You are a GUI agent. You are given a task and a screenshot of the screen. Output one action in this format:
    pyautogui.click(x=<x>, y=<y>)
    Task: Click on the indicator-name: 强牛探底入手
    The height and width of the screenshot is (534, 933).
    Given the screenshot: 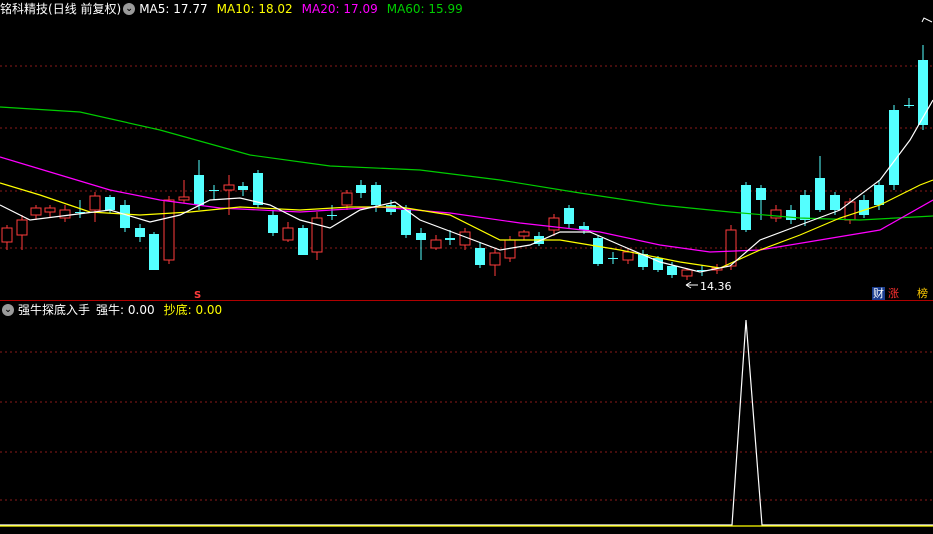 What is the action you would take?
    pyautogui.click(x=54, y=310)
    